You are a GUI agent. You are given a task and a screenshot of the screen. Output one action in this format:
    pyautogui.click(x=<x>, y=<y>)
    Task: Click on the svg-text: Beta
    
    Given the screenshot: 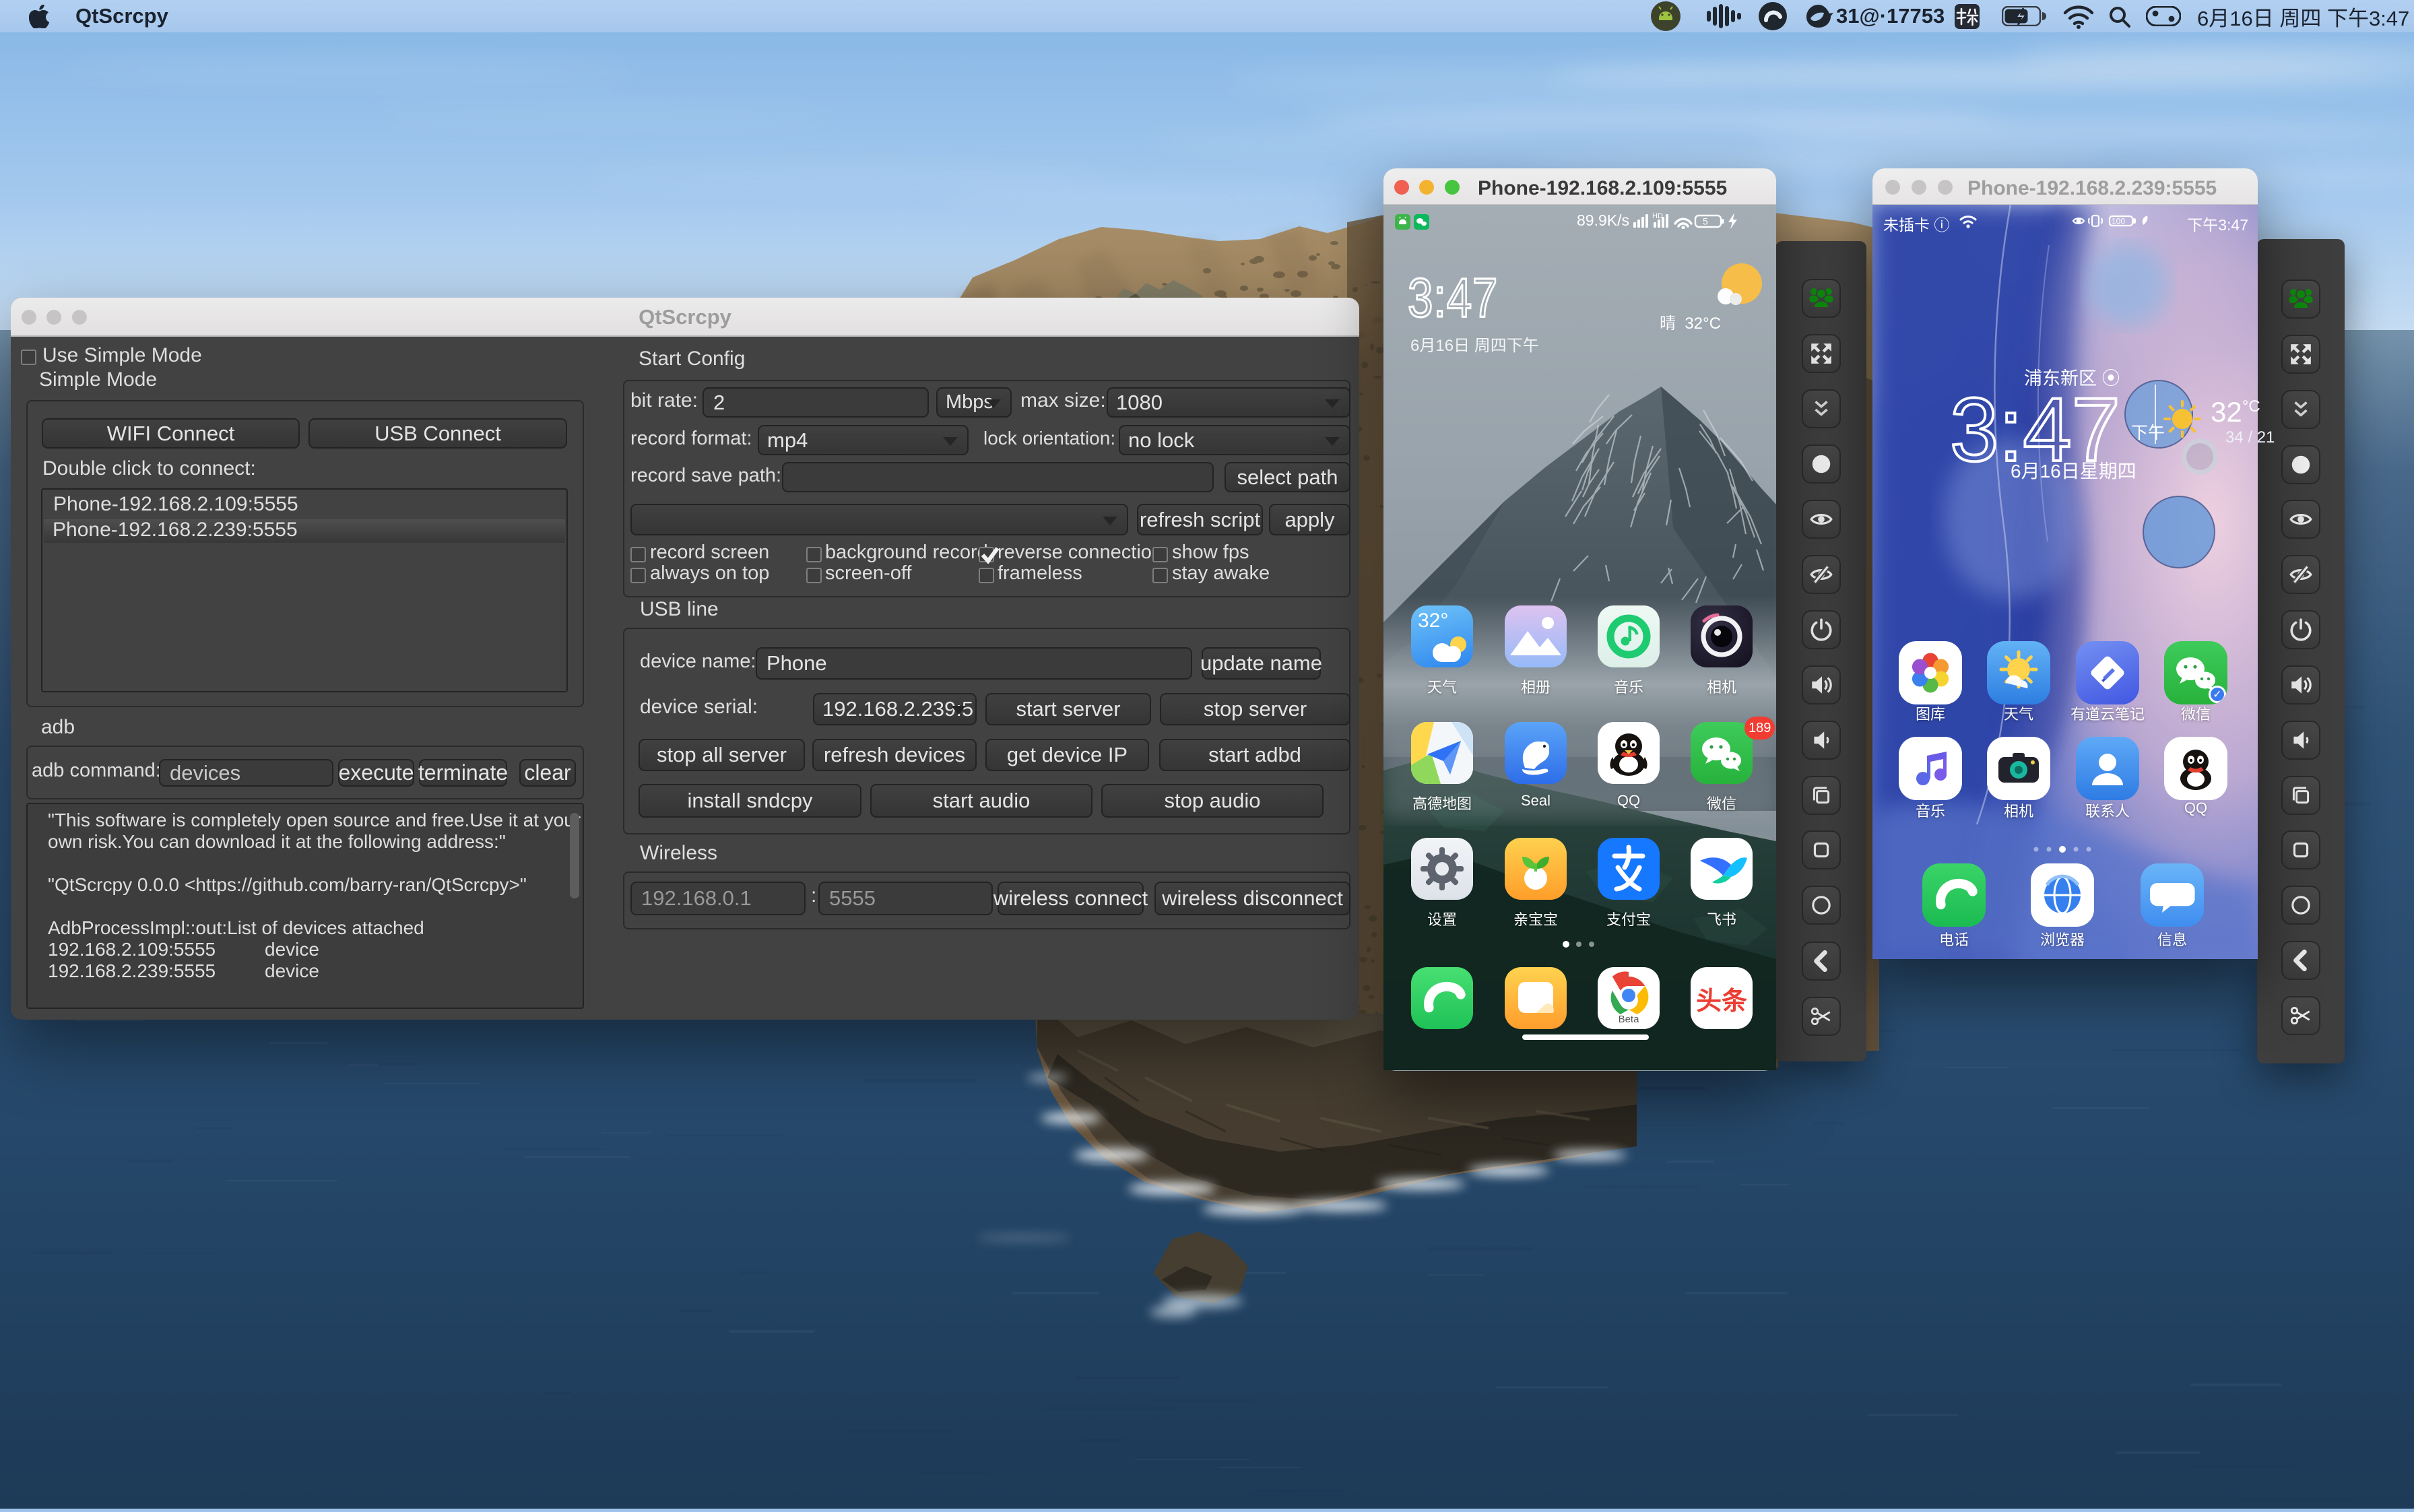 What is the action you would take?
    pyautogui.click(x=1629, y=1019)
    